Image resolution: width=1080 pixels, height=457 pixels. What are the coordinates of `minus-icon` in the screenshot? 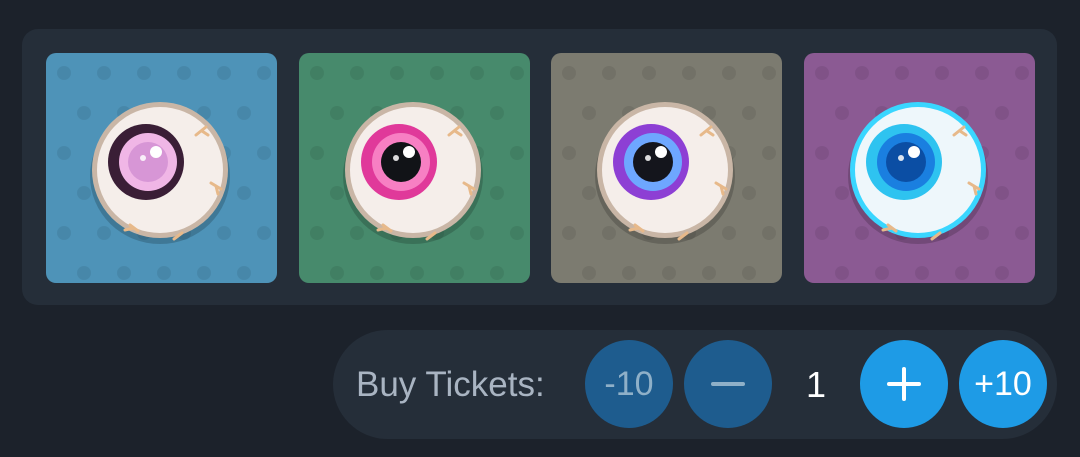 It's located at (728, 384).